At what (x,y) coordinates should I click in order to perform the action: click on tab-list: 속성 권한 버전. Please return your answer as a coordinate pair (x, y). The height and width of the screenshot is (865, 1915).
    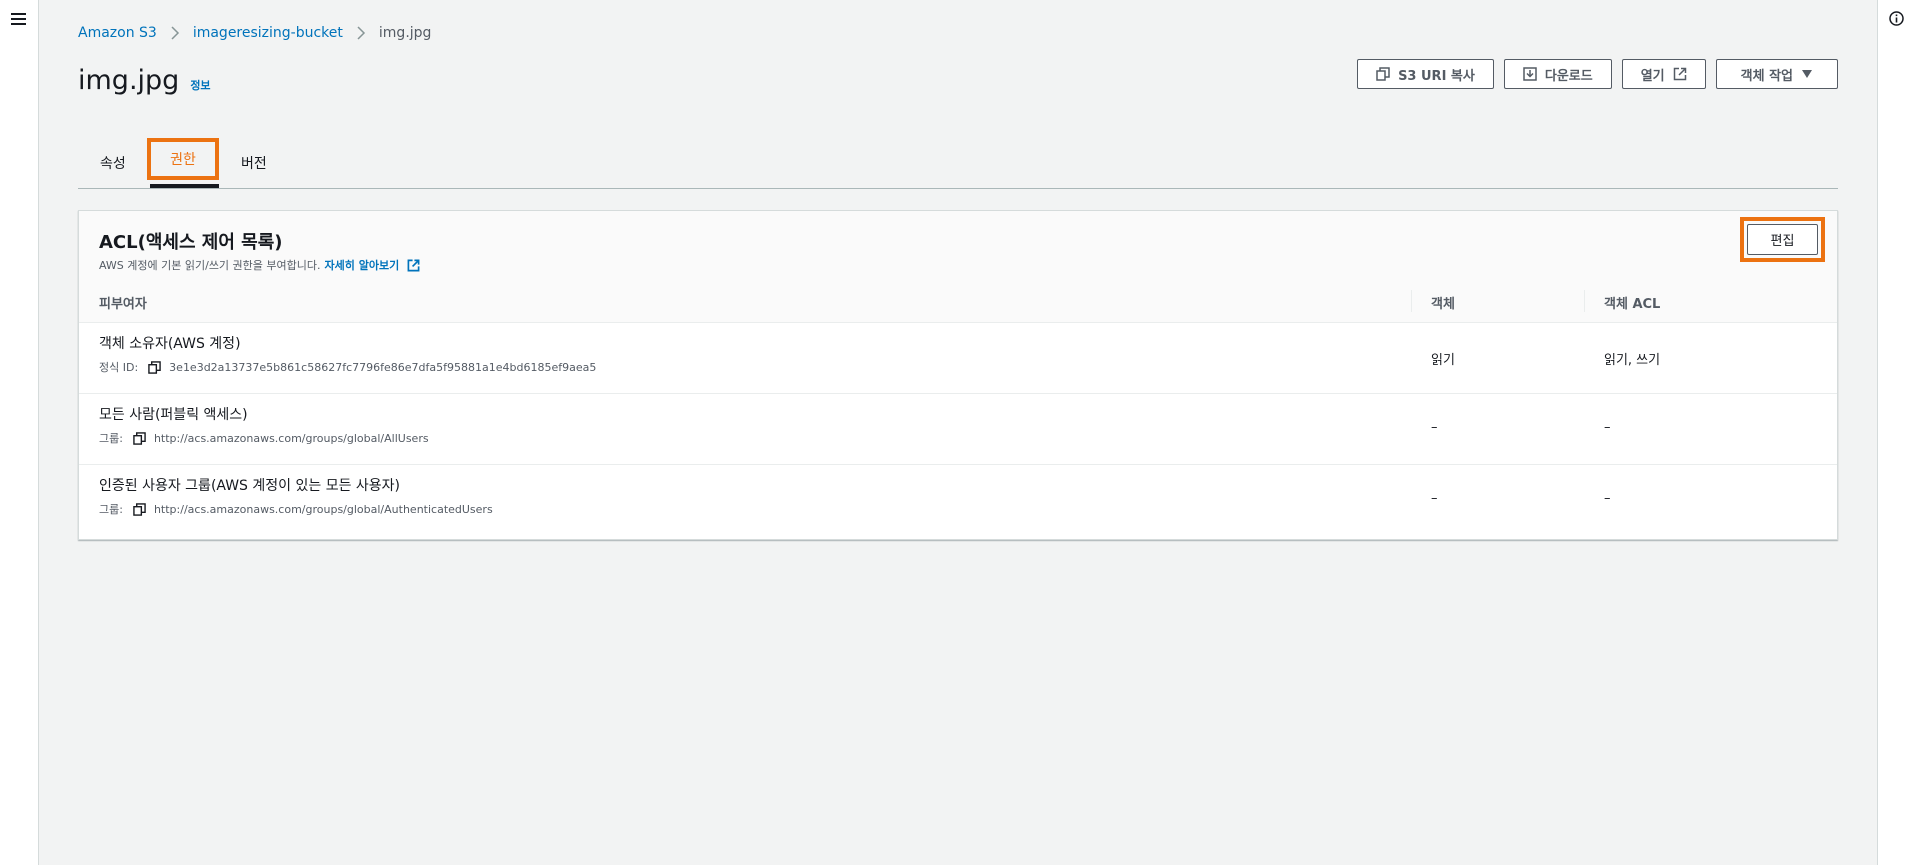
    Looking at the image, I should click on (958, 163).